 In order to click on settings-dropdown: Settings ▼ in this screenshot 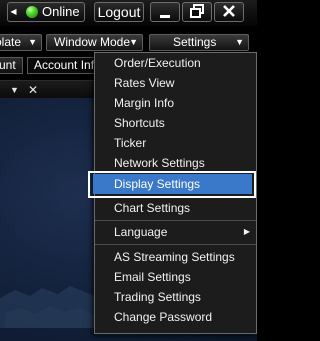, I will do `click(199, 42)`.